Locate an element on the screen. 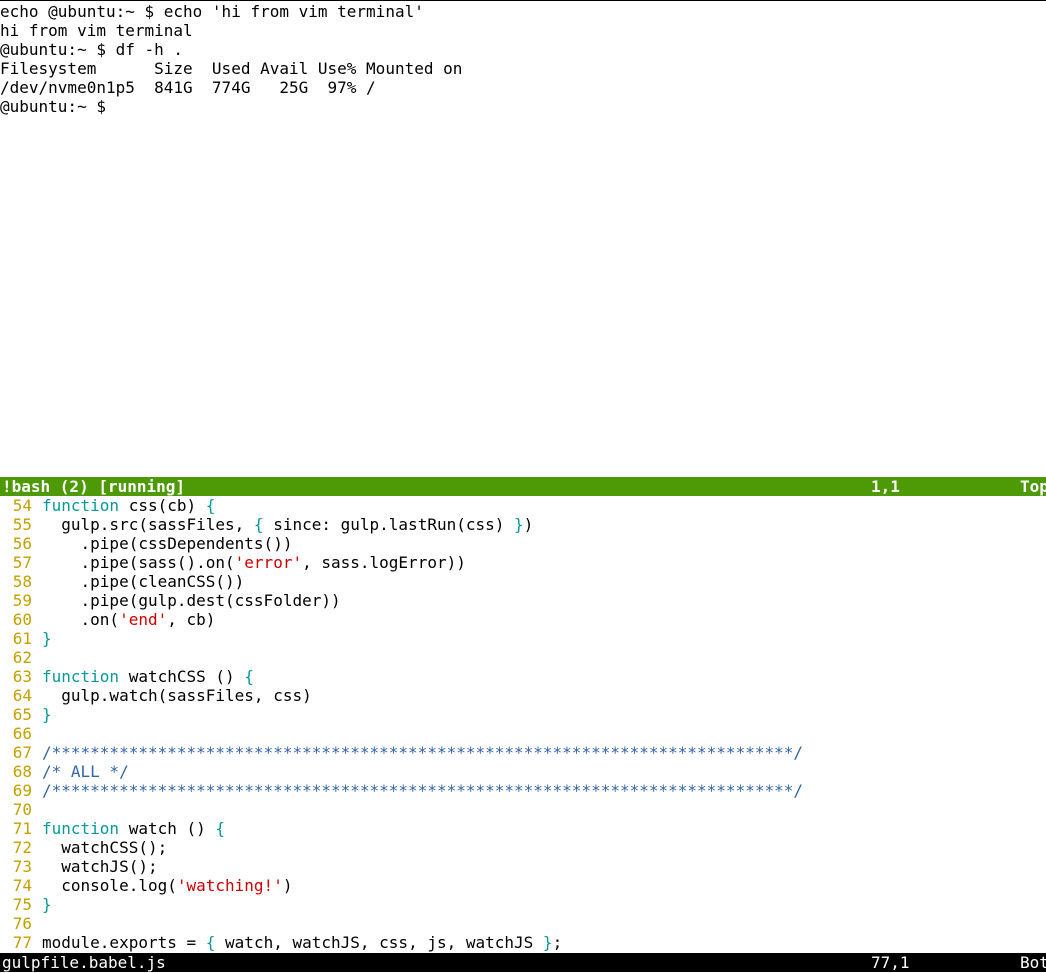 The image size is (1046, 973). line-number: 61 is located at coordinates (22, 638).